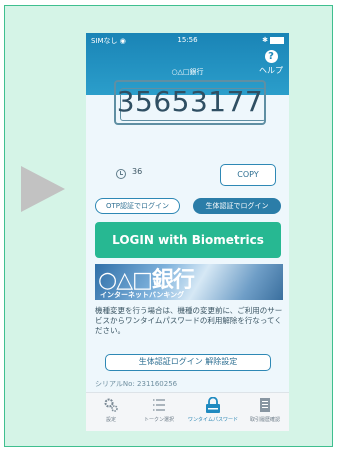 Image resolution: width=340 pixels, height=454 pixels. I want to click on timer-icon, so click(121, 174).